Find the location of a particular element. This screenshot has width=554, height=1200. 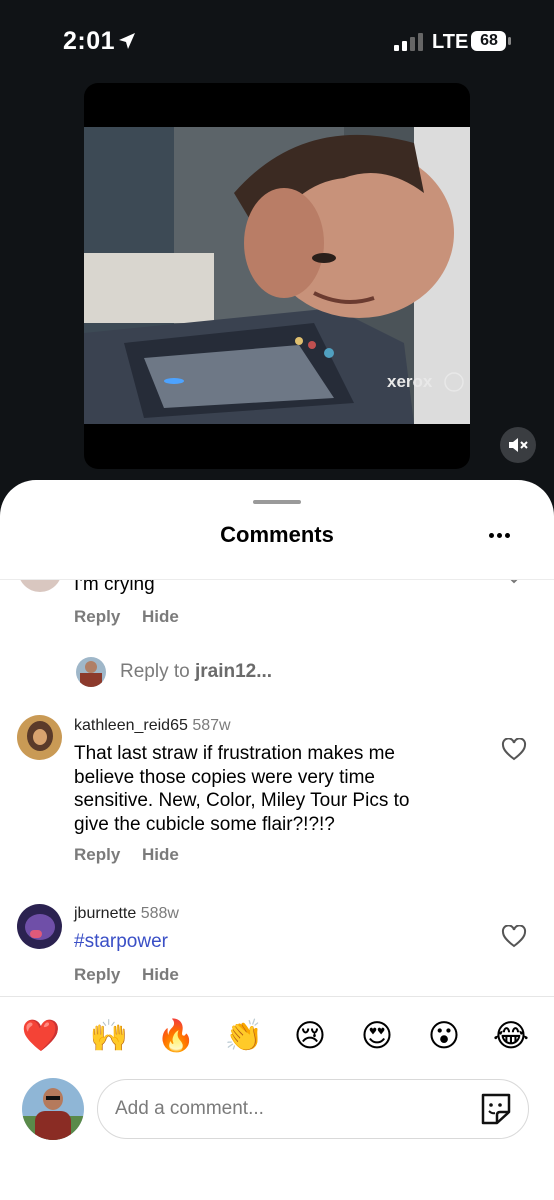

cellular-signal-icon is located at coordinates (408, 42).